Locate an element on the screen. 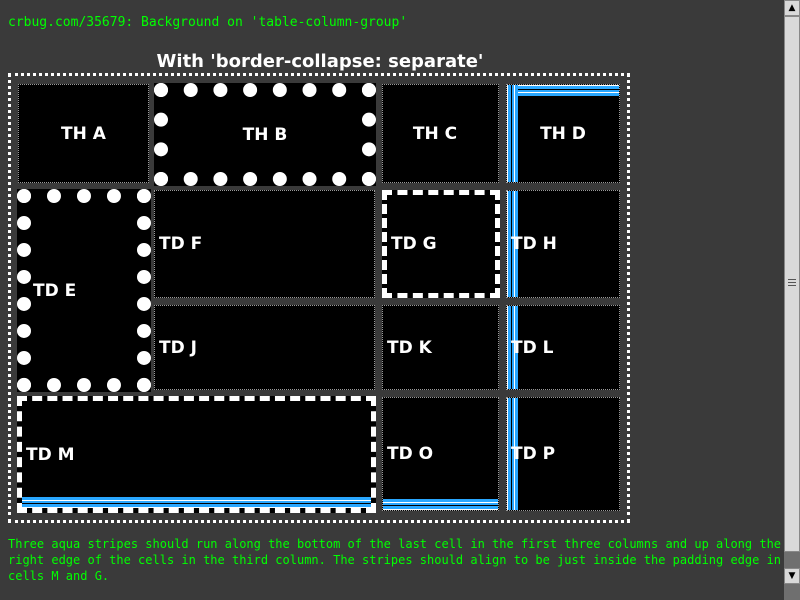 The width and height of the screenshot is (800, 600). scroll-down-button: ▼ is located at coordinates (792, 576).